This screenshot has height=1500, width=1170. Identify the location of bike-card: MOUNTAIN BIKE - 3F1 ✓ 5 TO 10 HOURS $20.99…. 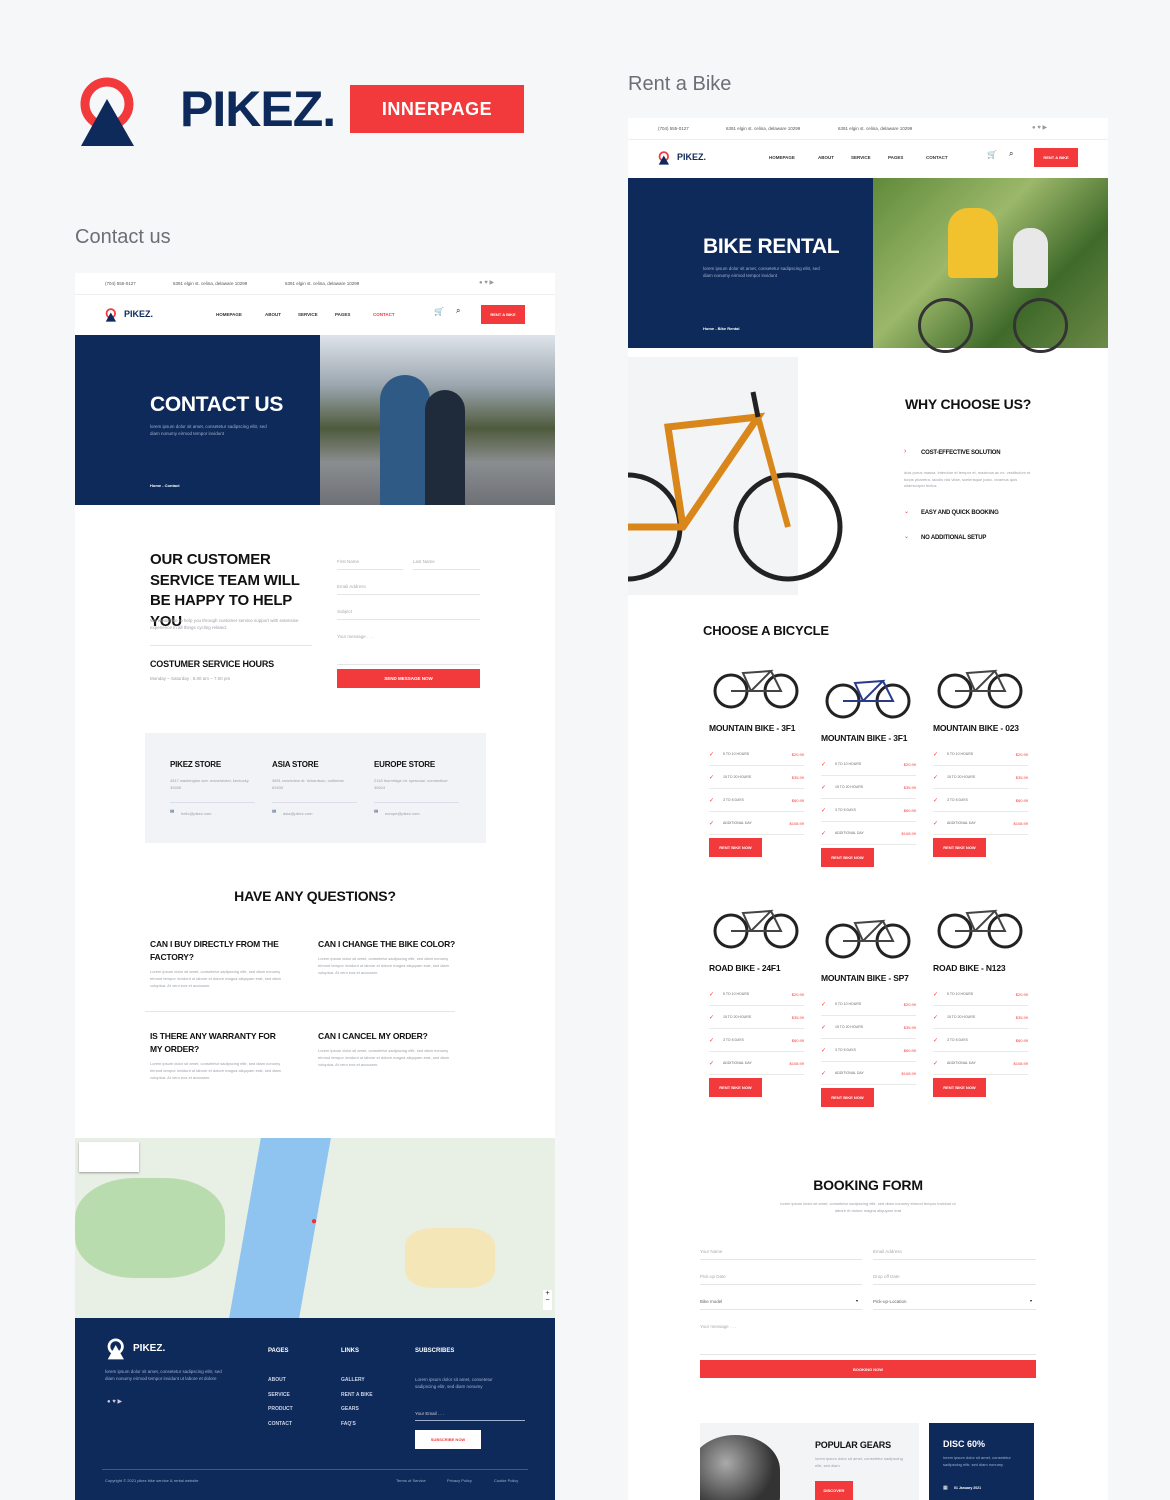
(868, 800).